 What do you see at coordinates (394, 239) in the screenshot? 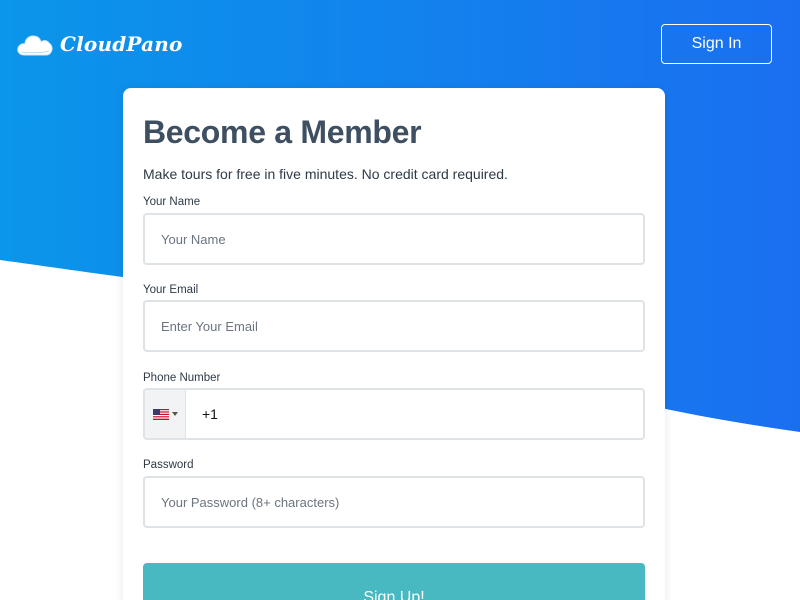
I see `name-input` at bounding box center [394, 239].